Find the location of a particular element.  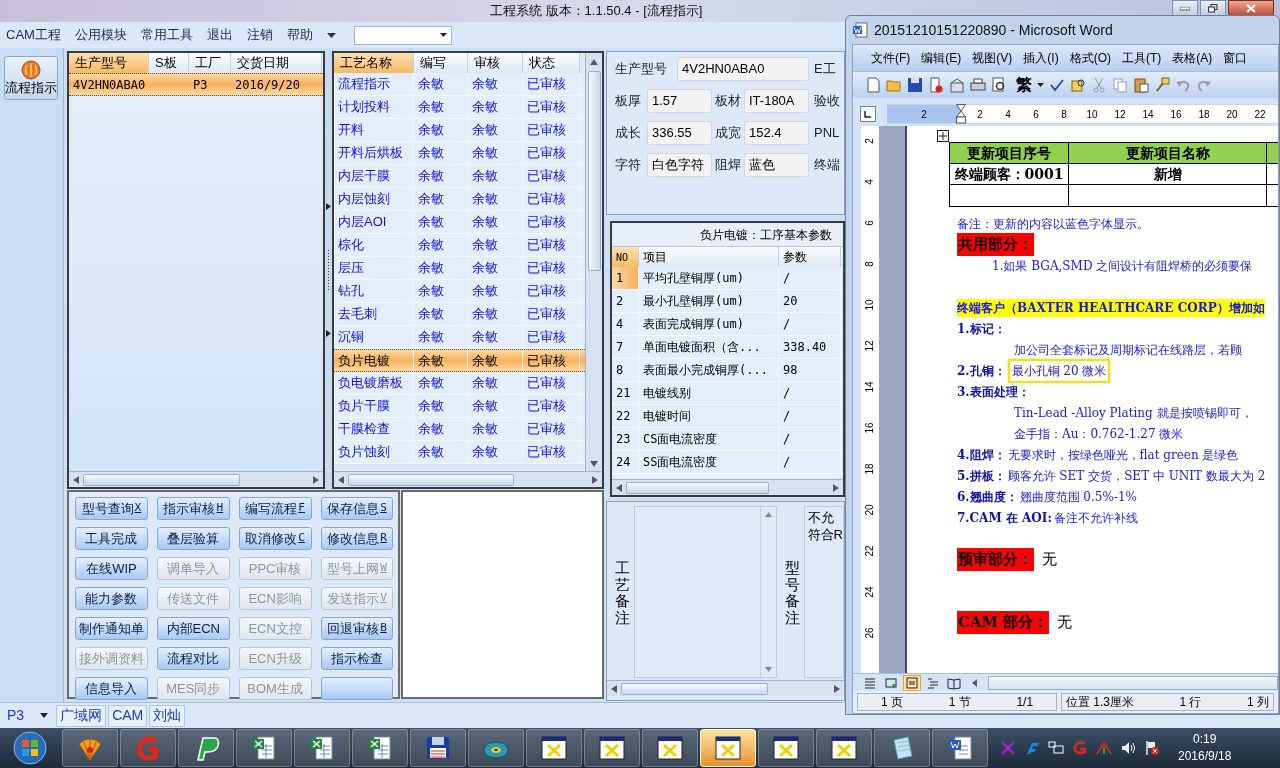

row-header: 2 is located at coordinates (625, 301).